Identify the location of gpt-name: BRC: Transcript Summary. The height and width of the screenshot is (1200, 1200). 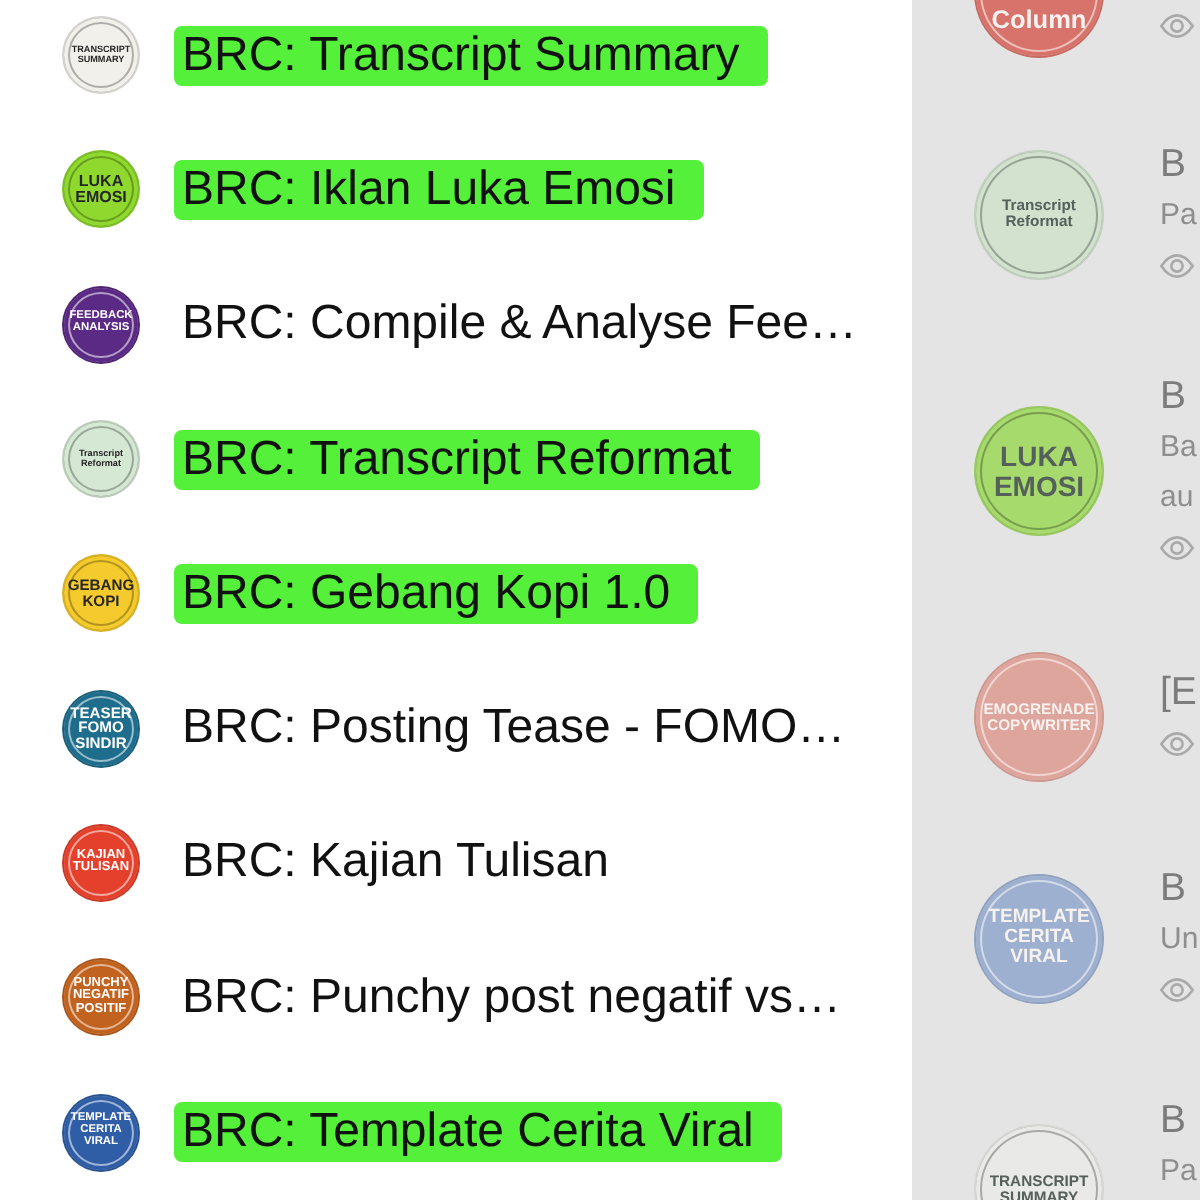
(471, 55).